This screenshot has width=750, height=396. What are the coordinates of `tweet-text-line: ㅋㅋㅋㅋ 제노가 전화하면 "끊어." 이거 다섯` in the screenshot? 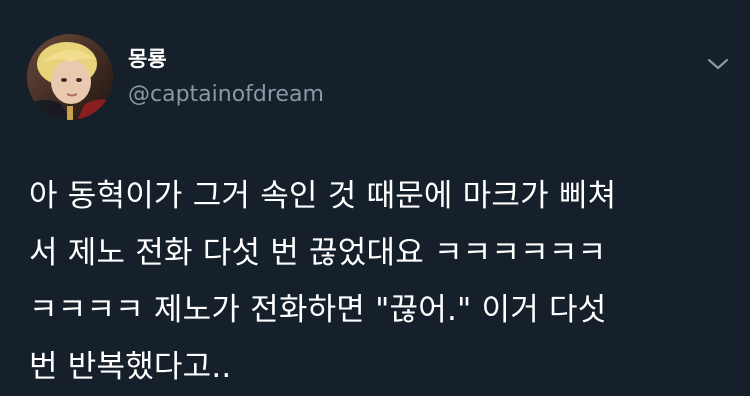 It's located at (318, 310).